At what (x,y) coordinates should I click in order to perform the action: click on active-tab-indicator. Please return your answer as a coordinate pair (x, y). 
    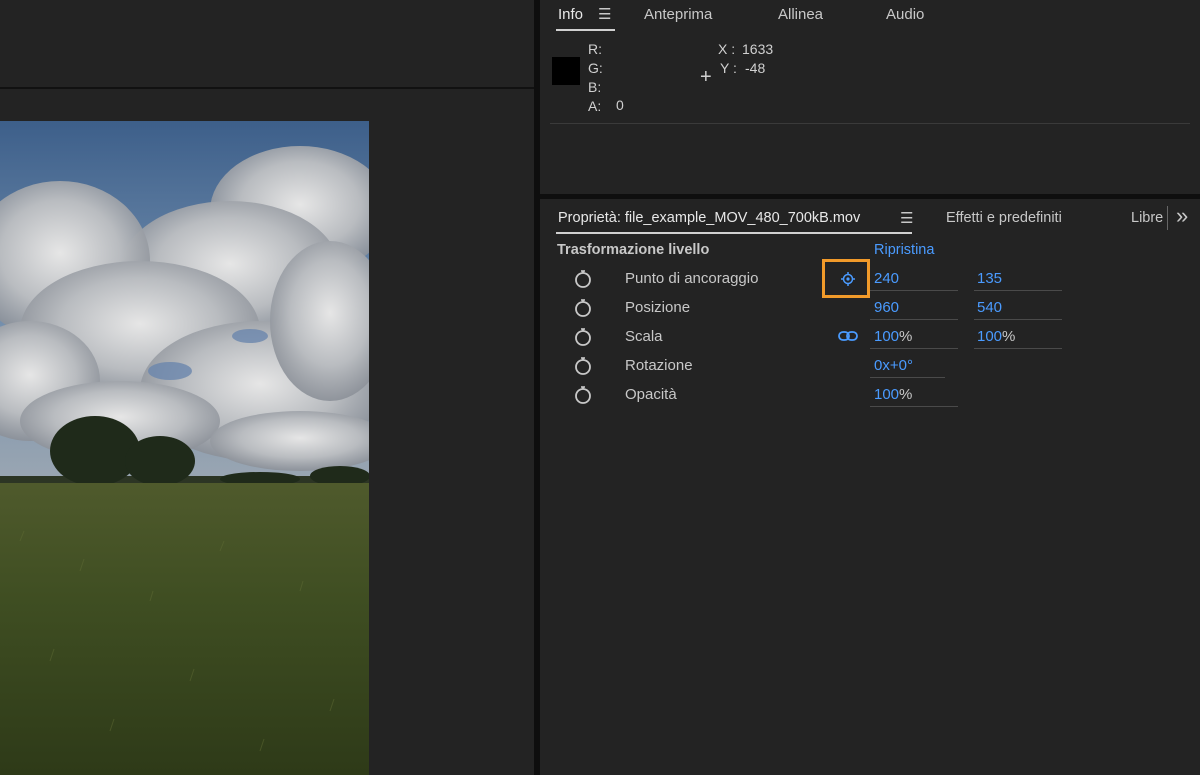
    Looking at the image, I should click on (585, 30).